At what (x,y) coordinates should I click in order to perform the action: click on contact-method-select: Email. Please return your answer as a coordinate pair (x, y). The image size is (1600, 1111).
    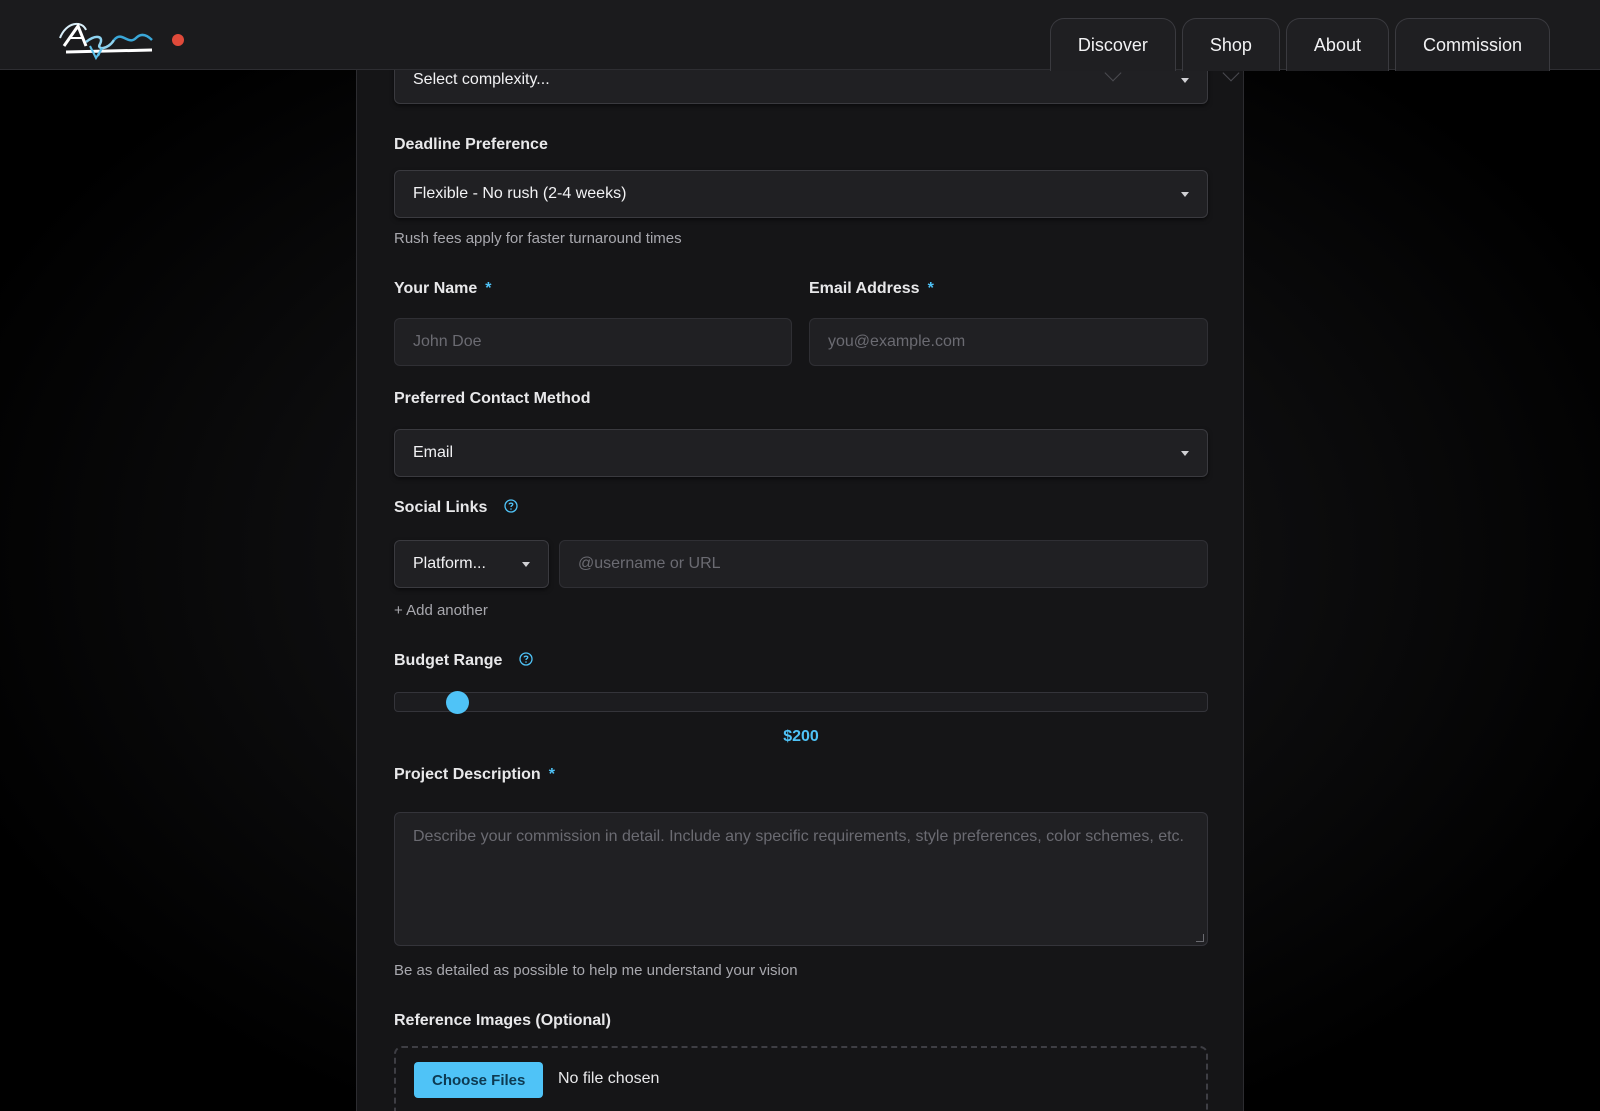
    Looking at the image, I should click on (801, 453).